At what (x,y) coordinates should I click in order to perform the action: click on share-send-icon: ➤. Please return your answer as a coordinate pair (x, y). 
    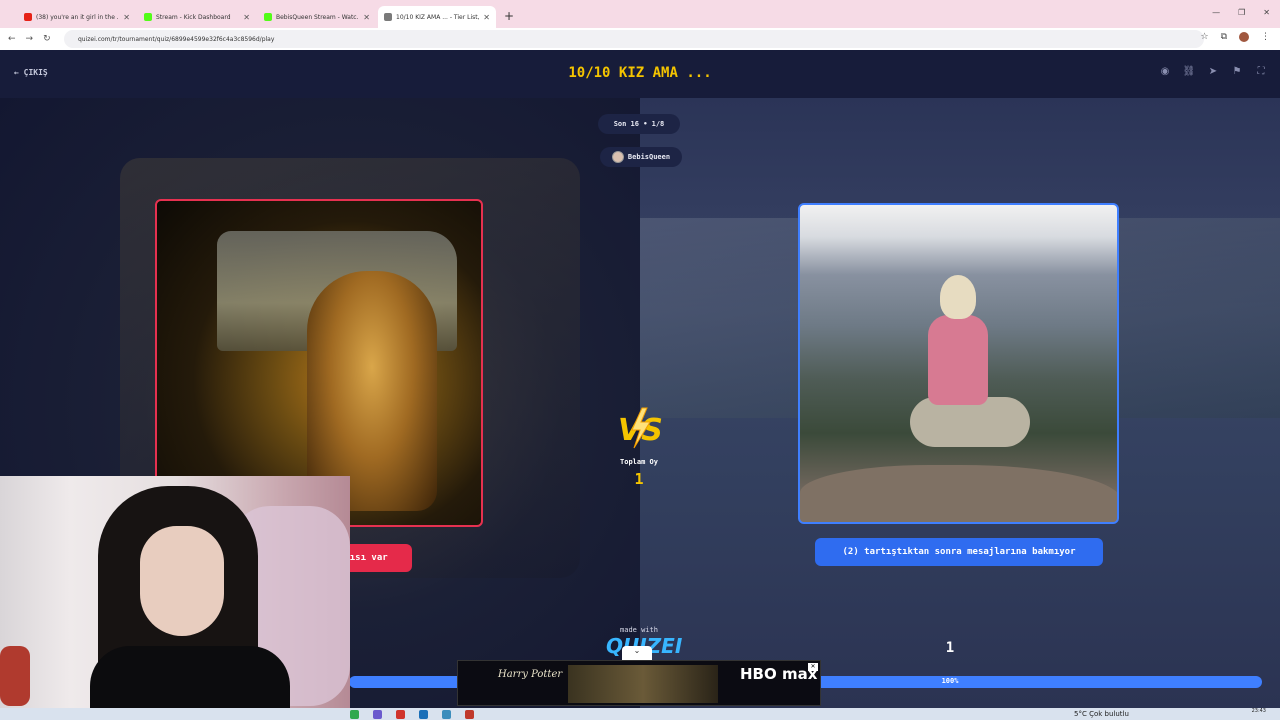
    Looking at the image, I should click on (1213, 73).